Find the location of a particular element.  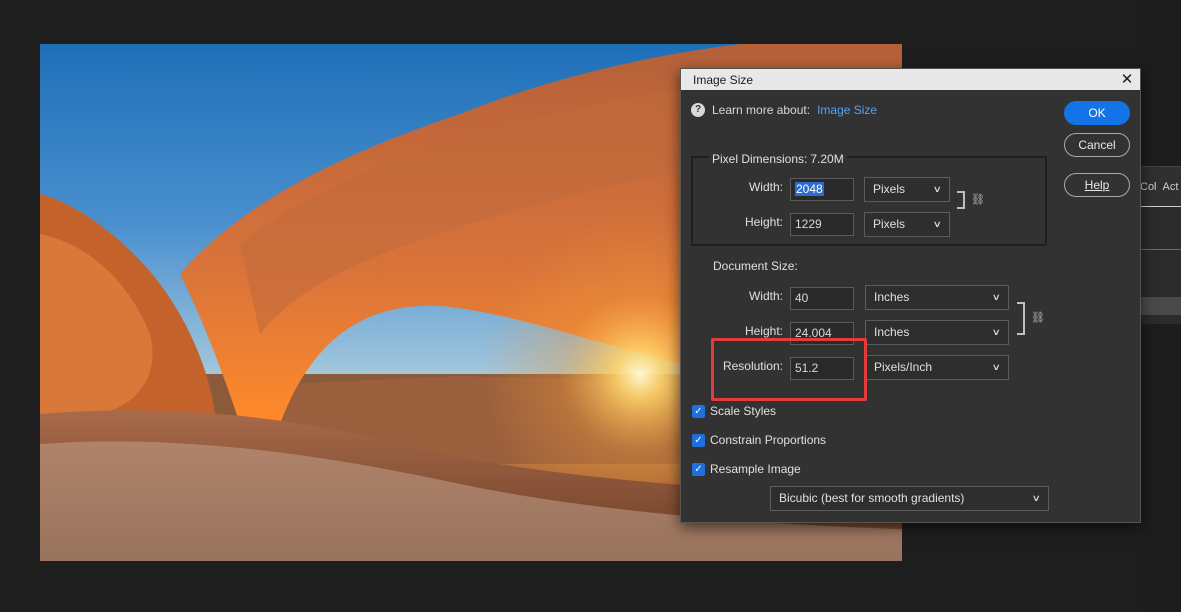

dialog-titlebar: Image Size ✕ is located at coordinates (910, 79).